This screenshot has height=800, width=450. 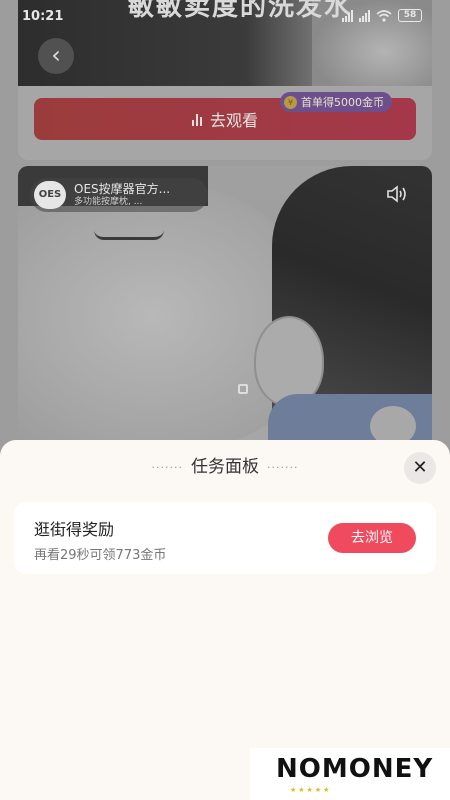 I want to click on reward-badge: ¥ 首单得5000金币, so click(x=336, y=102).